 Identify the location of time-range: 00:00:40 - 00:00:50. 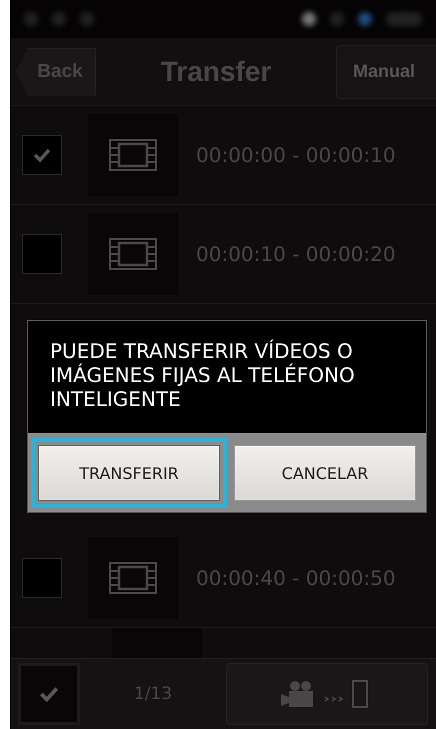
(296, 578).